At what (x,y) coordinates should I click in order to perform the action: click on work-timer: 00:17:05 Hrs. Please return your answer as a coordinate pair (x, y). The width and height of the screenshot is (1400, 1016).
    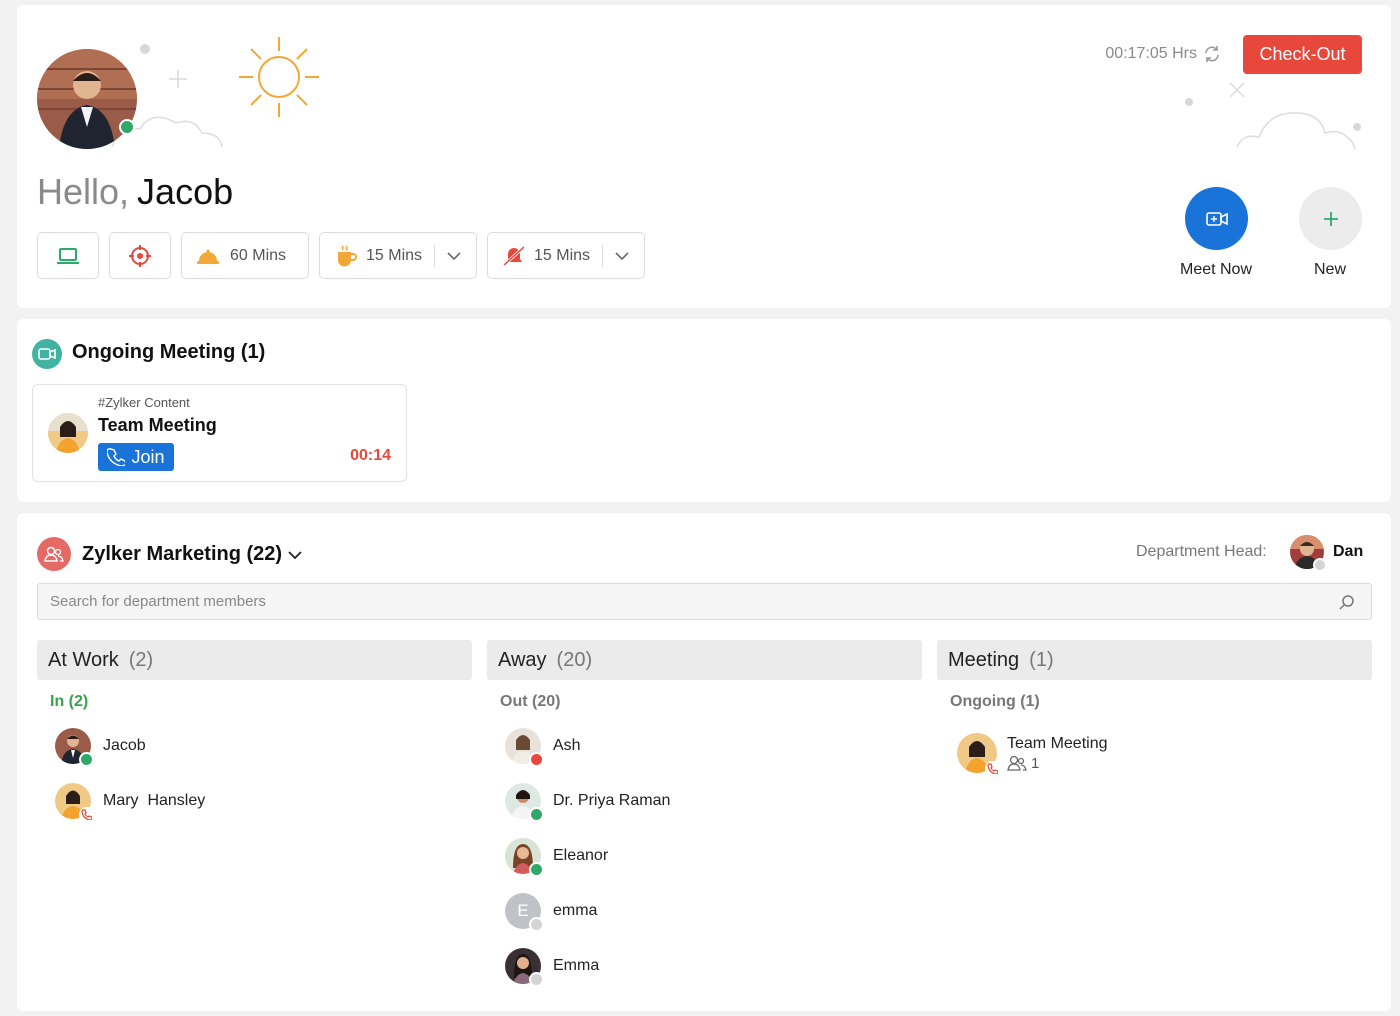
    Looking at the image, I should click on (1163, 54).